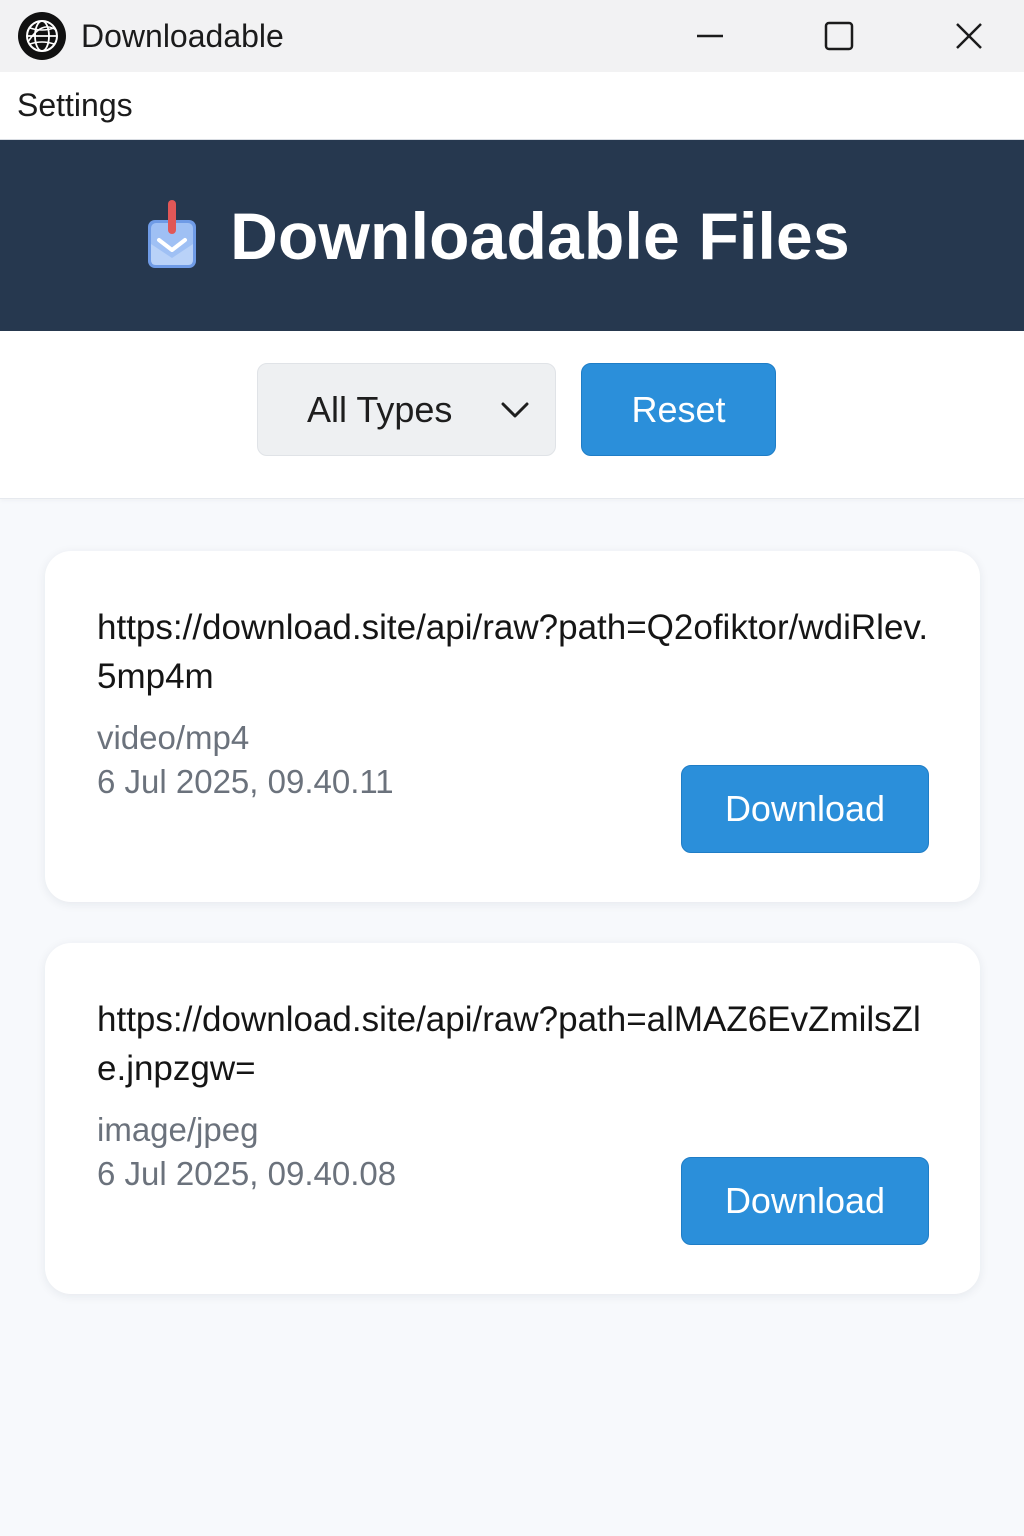  I want to click on maximize-icon, so click(839, 36).